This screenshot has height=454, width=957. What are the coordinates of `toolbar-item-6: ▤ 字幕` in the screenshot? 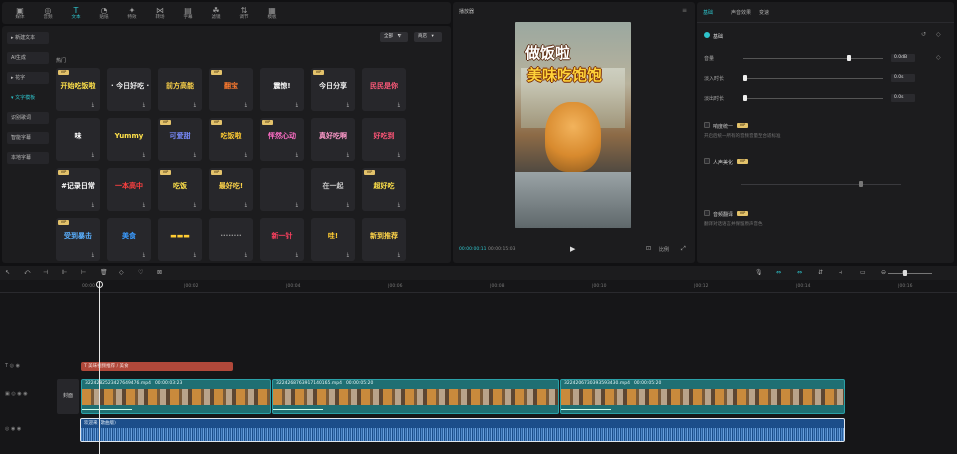 It's located at (188, 13).